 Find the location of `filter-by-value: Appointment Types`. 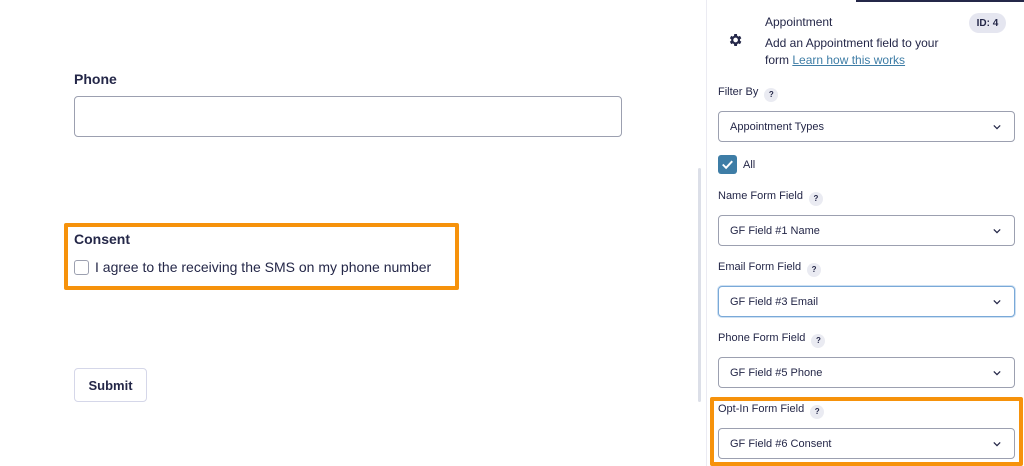

filter-by-value: Appointment Types is located at coordinates (777, 126).